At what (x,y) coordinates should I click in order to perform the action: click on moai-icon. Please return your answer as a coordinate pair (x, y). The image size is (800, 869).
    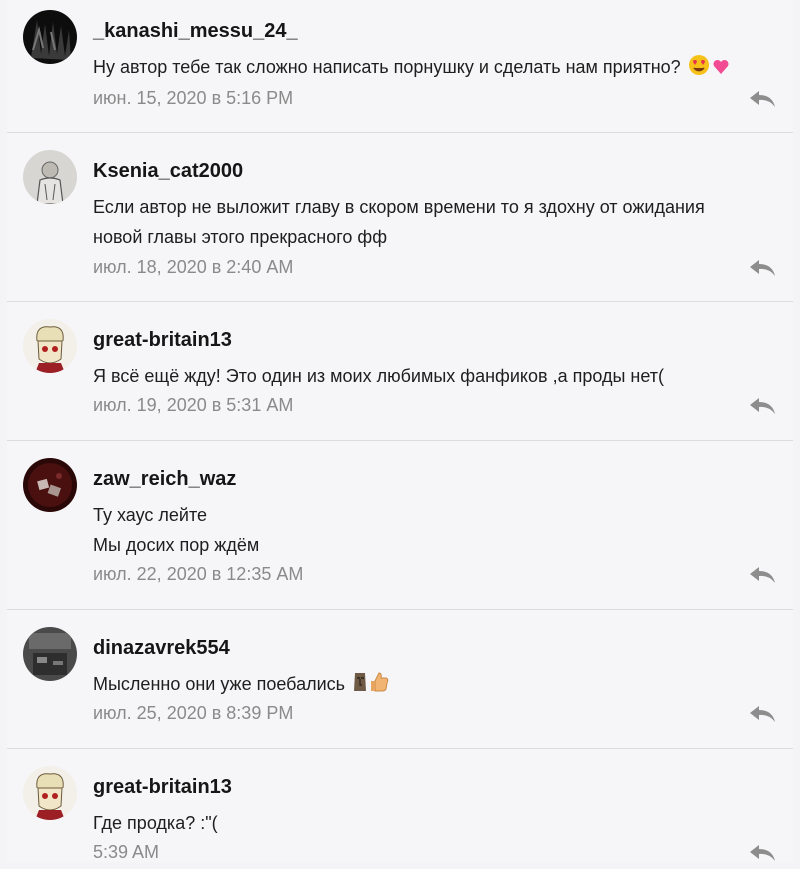
    Looking at the image, I should click on (360, 686).